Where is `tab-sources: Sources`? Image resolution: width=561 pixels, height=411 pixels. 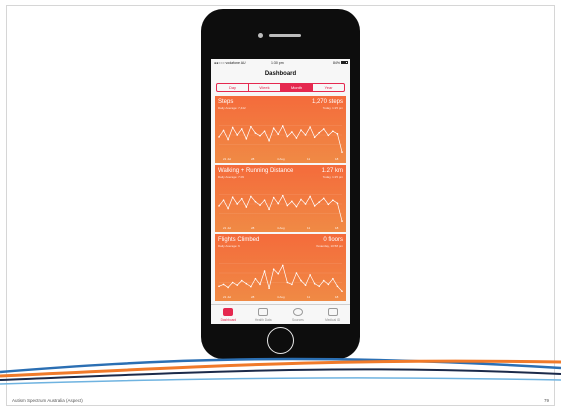 tab-sources: Sources is located at coordinates (298, 314).